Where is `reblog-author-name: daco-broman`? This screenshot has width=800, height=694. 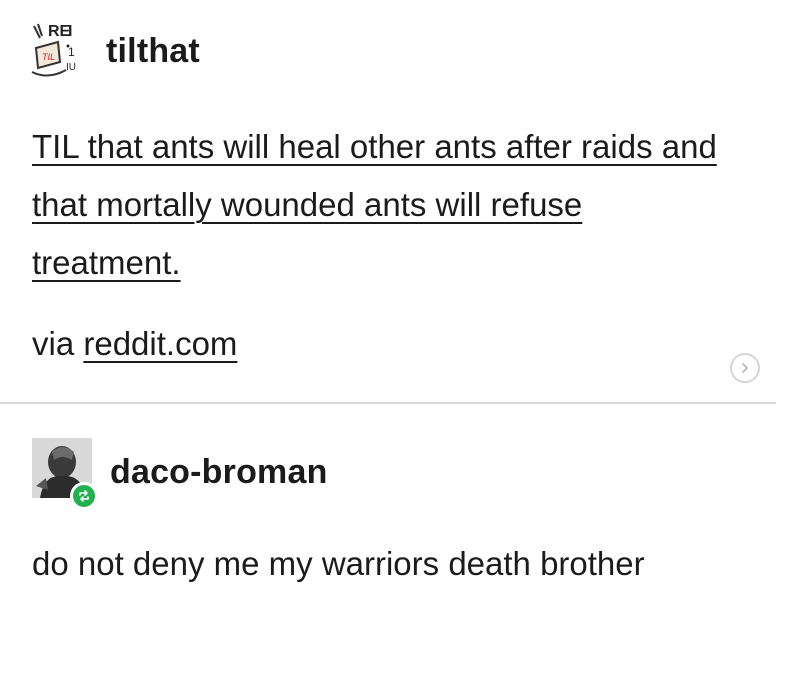 reblog-author-name: daco-broman is located at coordinates (219, 472).